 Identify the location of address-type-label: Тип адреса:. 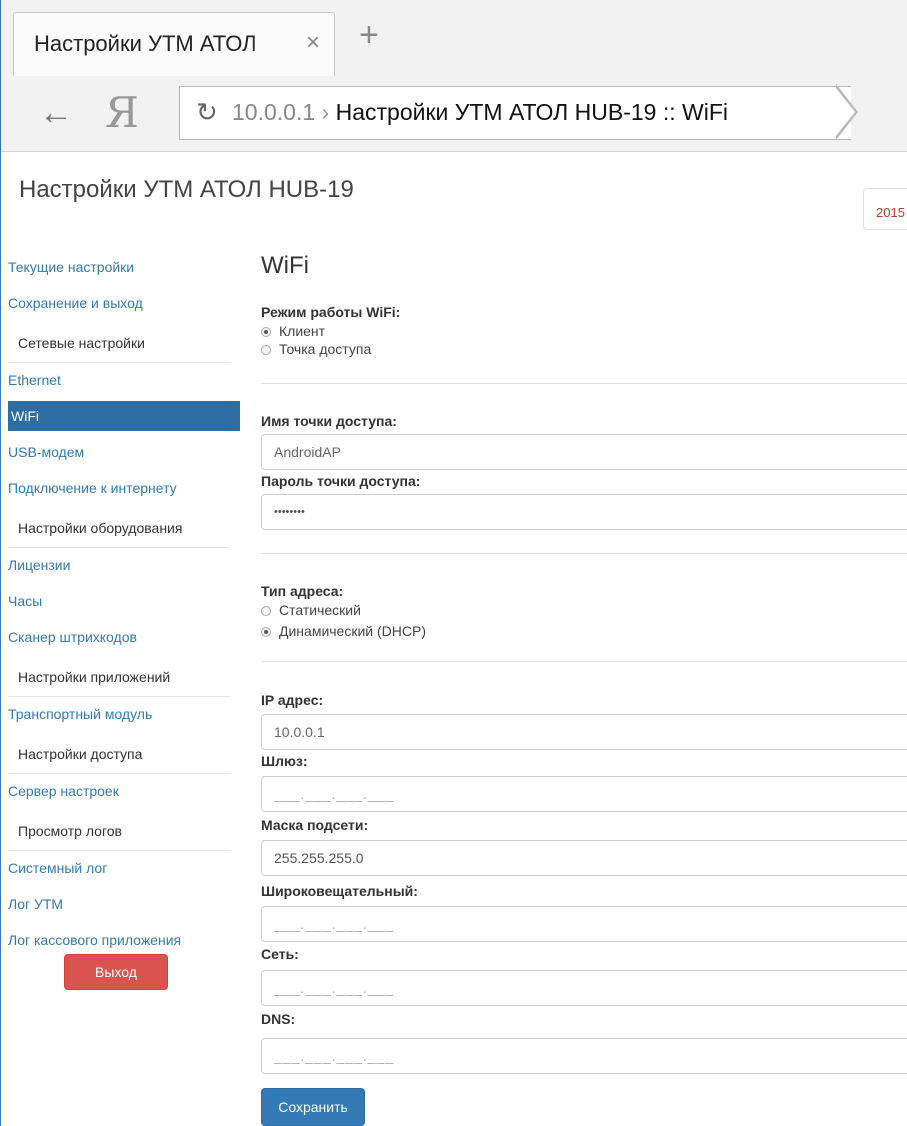
(302, 591).